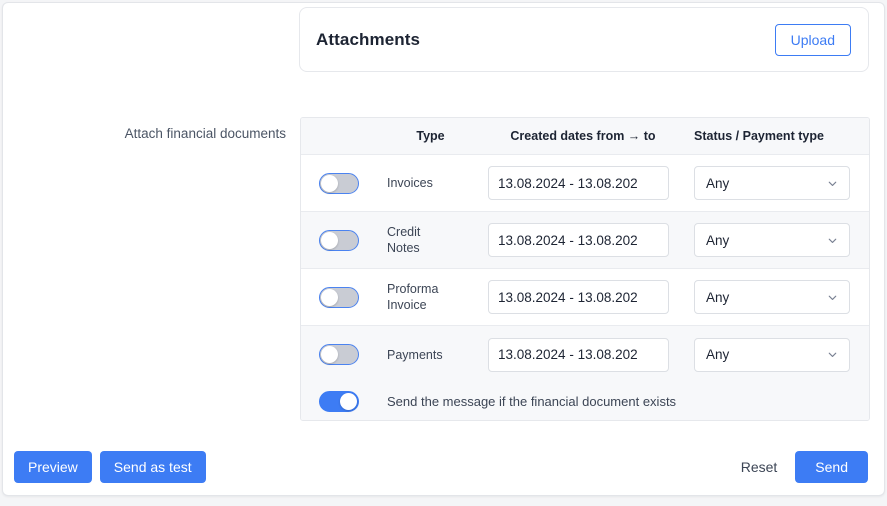 The image size is (887, 506). Describe the element at coordinates (584, 39) in the screenshot. I see `attachments-card: Attachments Upload` at that location.